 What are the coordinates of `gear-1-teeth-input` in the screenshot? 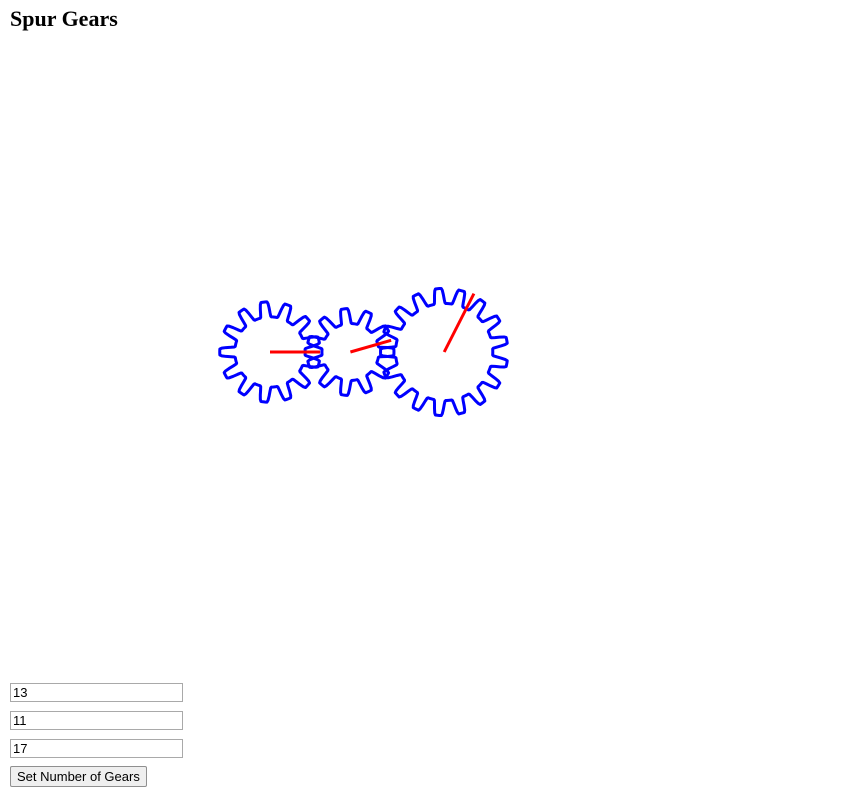 It's located at (96, 692).